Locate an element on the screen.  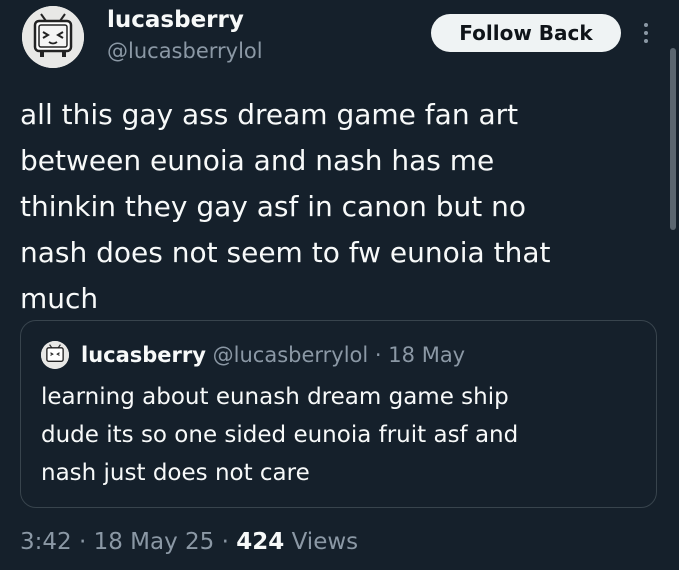
quoted-author-display-name: lucasberry is located at coordinates (143, 355).